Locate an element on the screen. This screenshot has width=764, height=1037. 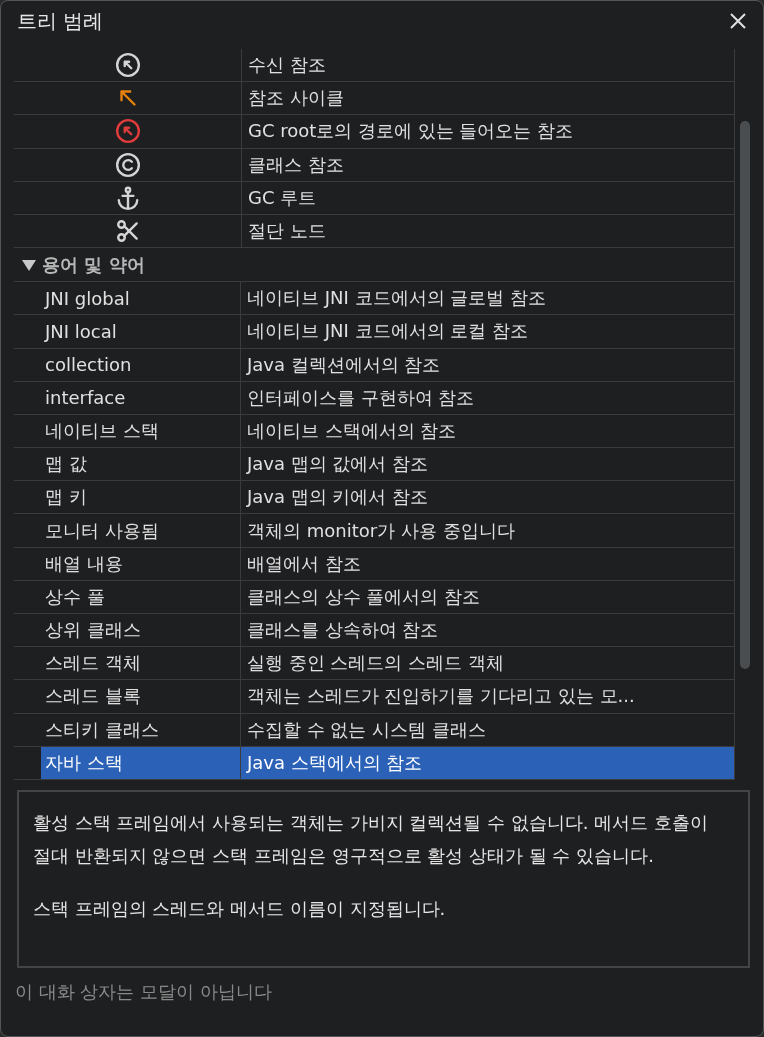
details-text: 활성 스택 프레임에서 사용되는 객체는 가비지 컬렉션될 수 없습니다. 메서드 호출이 절대 반환되지 않으면 스택 프레임은 영구적으로 활성 상태가 될 수 있습니다. is located at coordinates (371, 839).